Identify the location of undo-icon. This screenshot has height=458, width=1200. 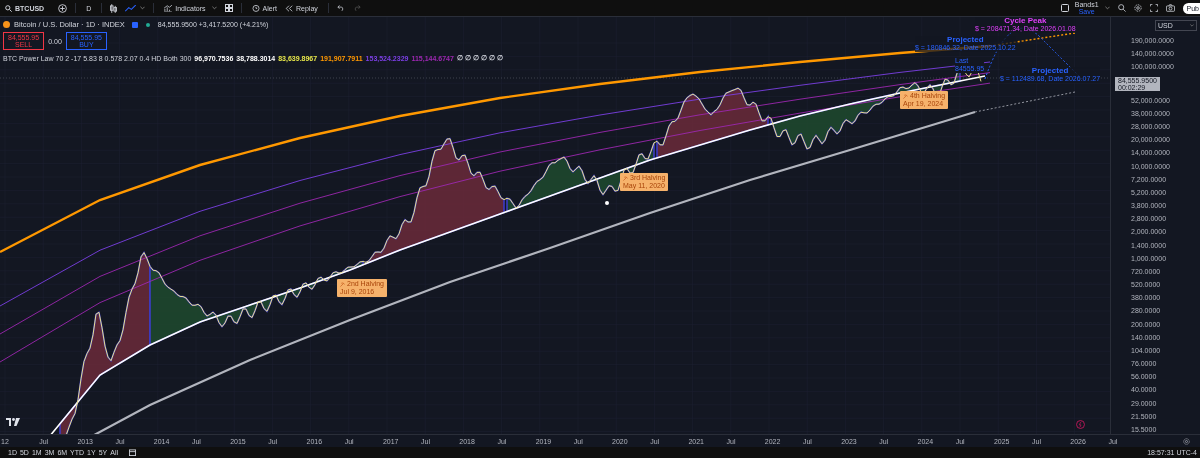
(340, 8).